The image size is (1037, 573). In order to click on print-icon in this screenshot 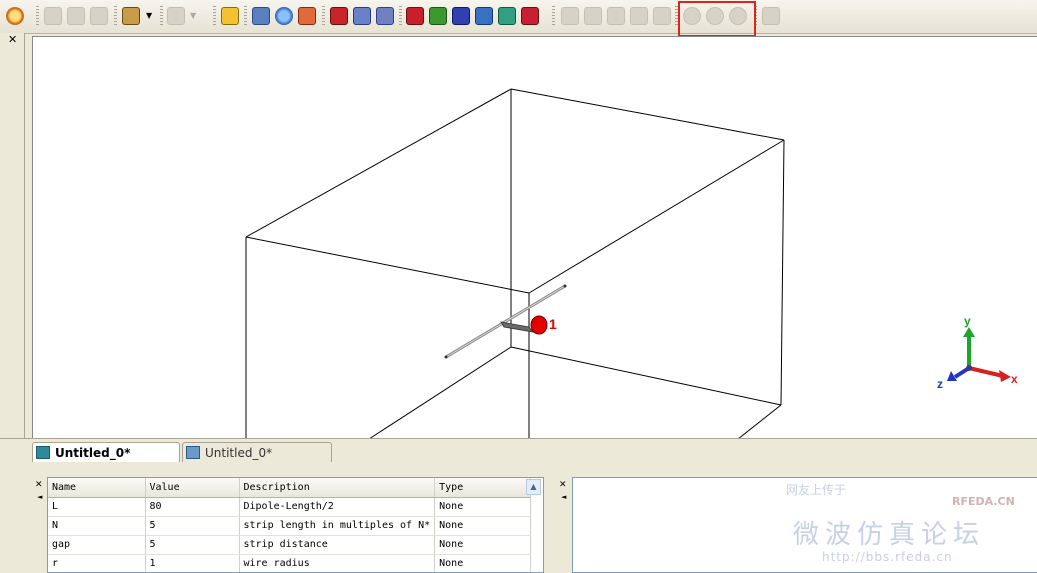, I will do `click(131, 16)`.